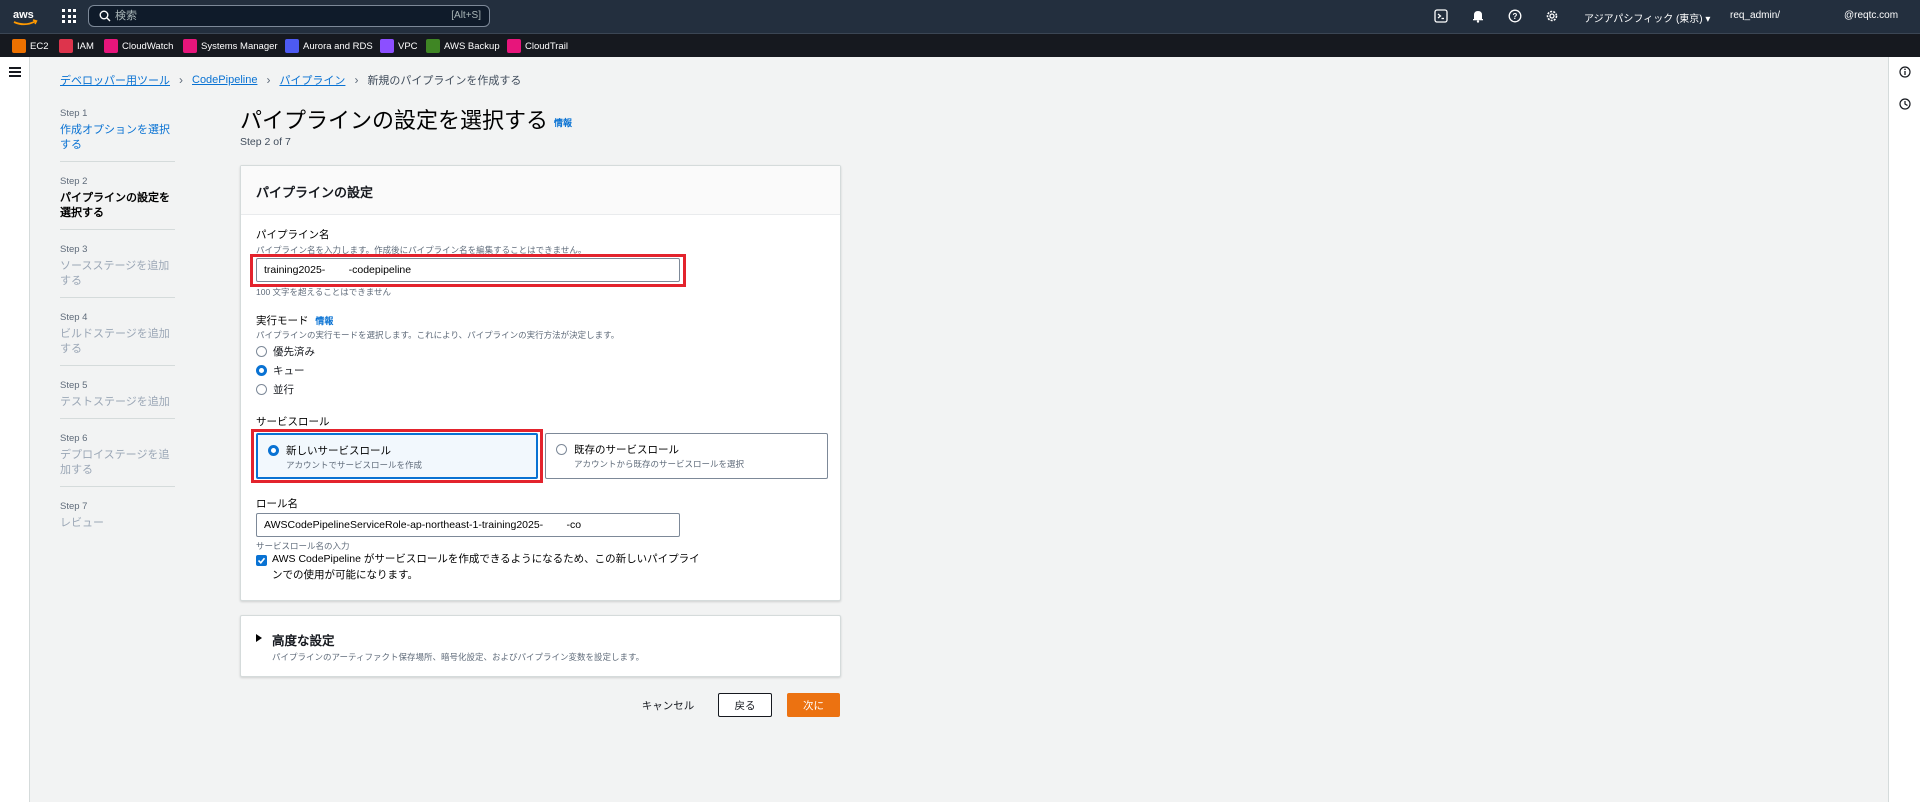 This screenshot has width=1920, height=802. What do you see at coordinates (408, 46) in the screenshot?
I see `favorite-label: VPC` at bounding box center [408, 46].